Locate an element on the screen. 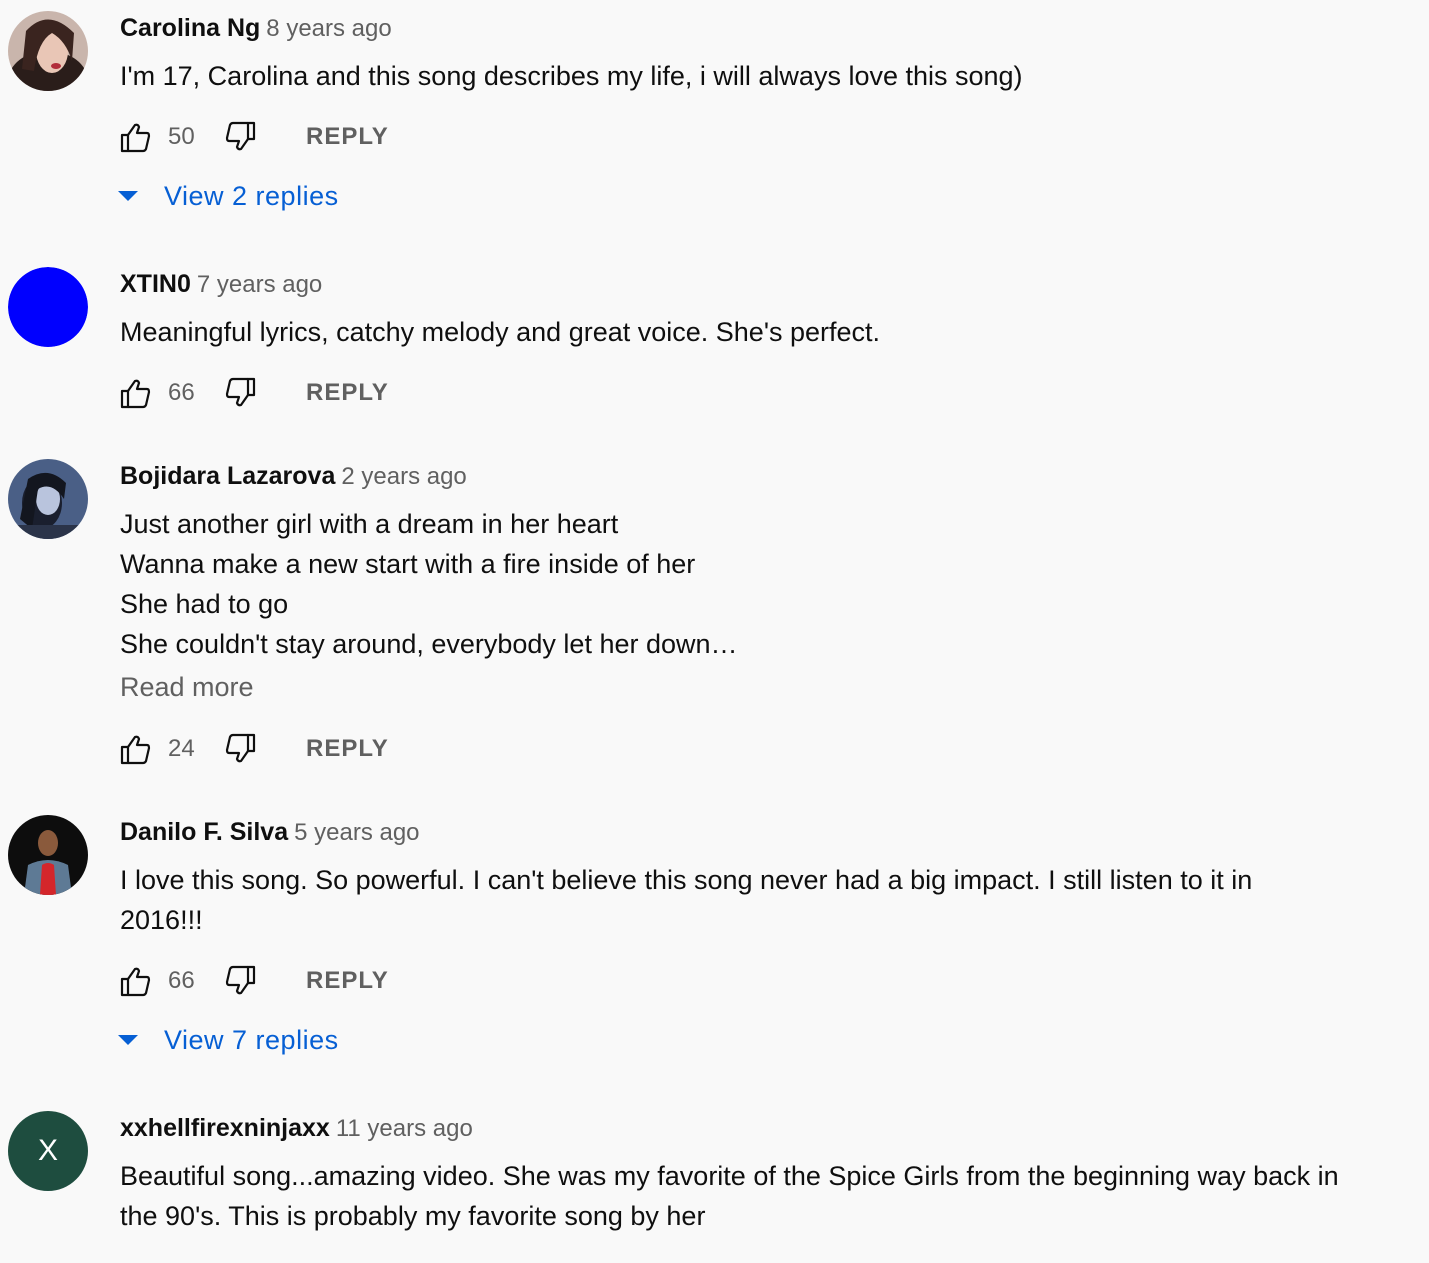 This screenshot has width=1429, height=1263. avatar-letter: X is located at coordinates (47, 1150).